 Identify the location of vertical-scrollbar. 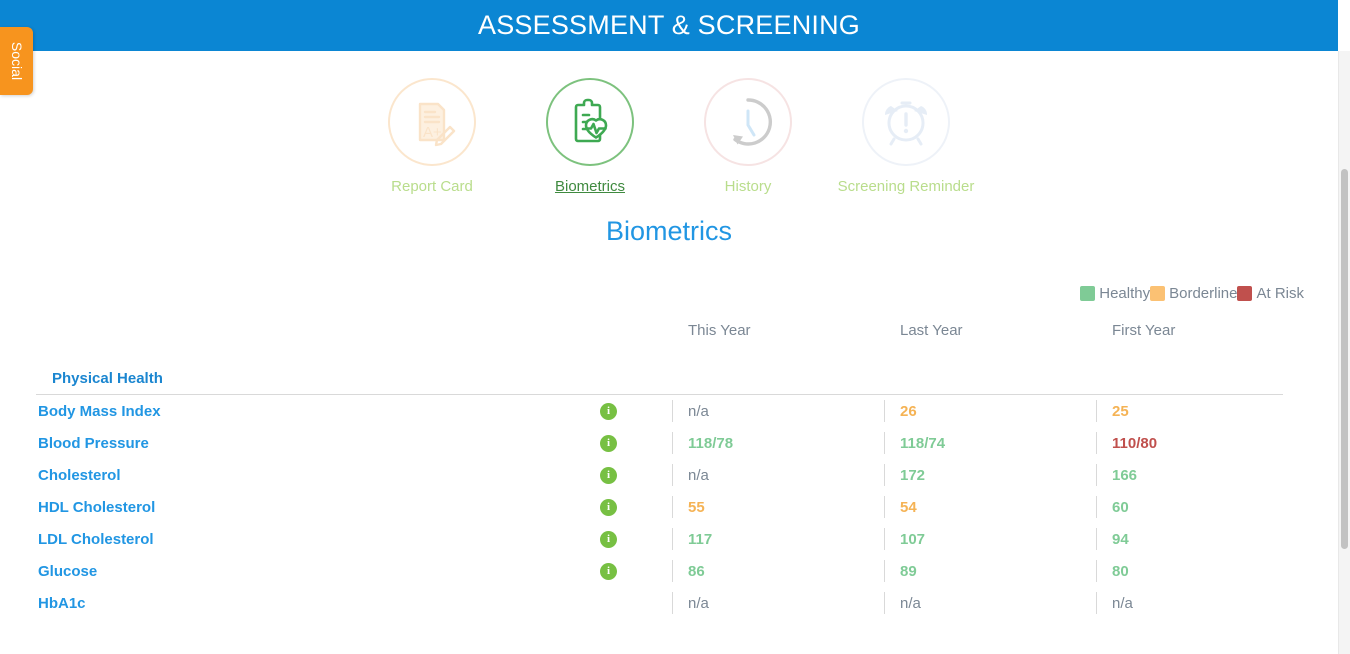
(1344, 352).